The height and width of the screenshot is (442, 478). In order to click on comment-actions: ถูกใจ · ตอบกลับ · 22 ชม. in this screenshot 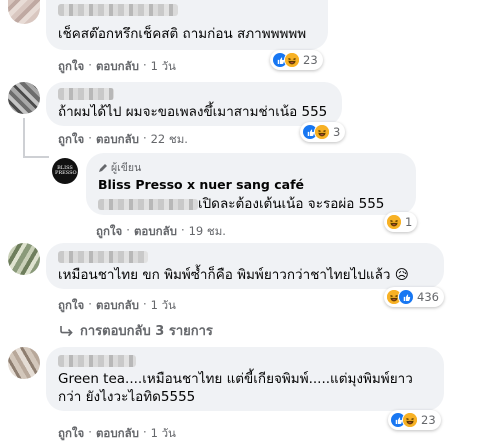, I will do `click(123, 140)`.